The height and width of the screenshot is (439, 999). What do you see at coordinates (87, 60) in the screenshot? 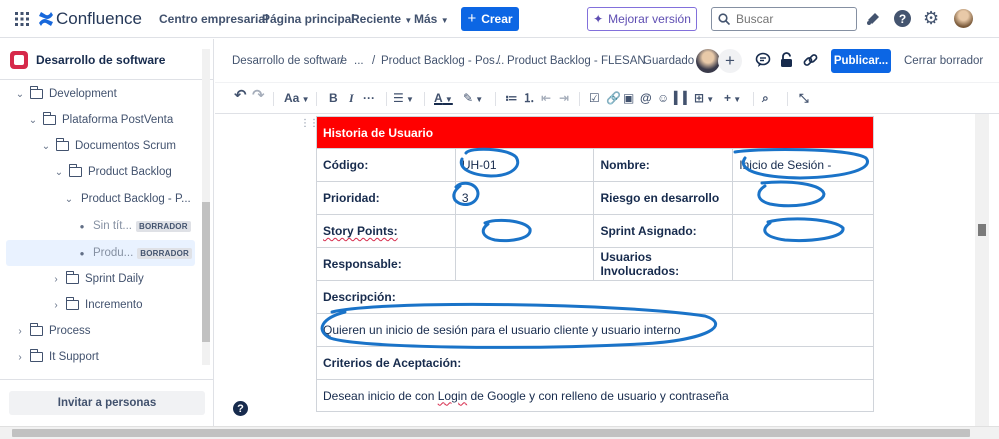
I see `space-header: Desarrollo de software` at bounding box center [87, 60].